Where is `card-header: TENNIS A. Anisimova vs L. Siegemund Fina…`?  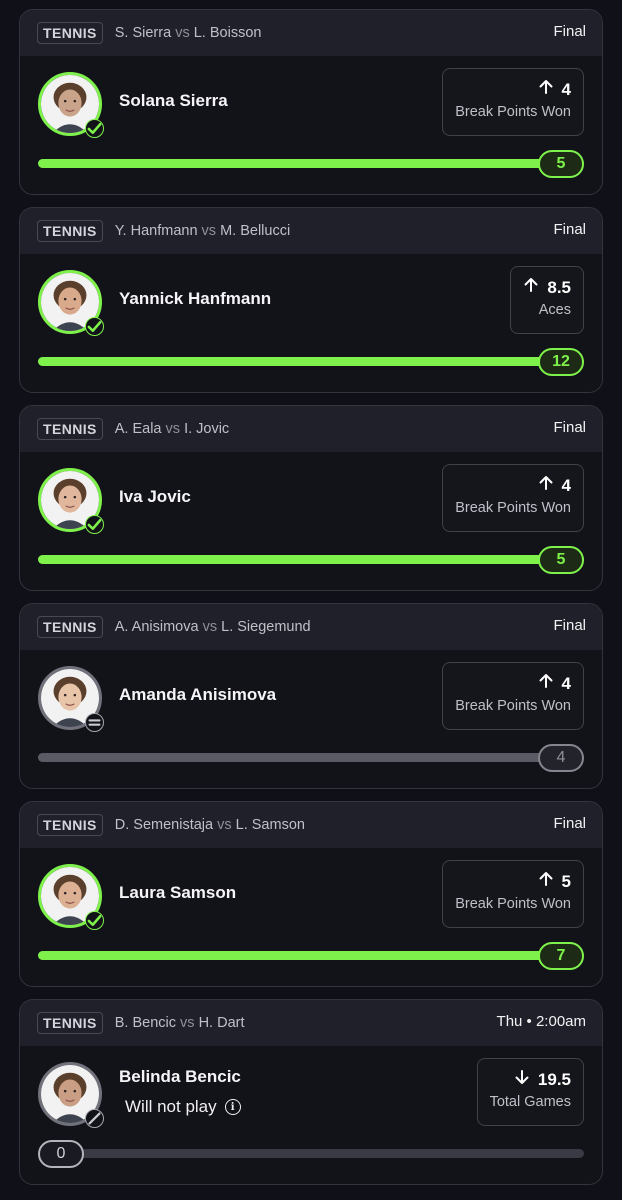
card-header: TENNIS A. Anisimova vs L. Siegemund Fina… is located at coordinates (311, 627).